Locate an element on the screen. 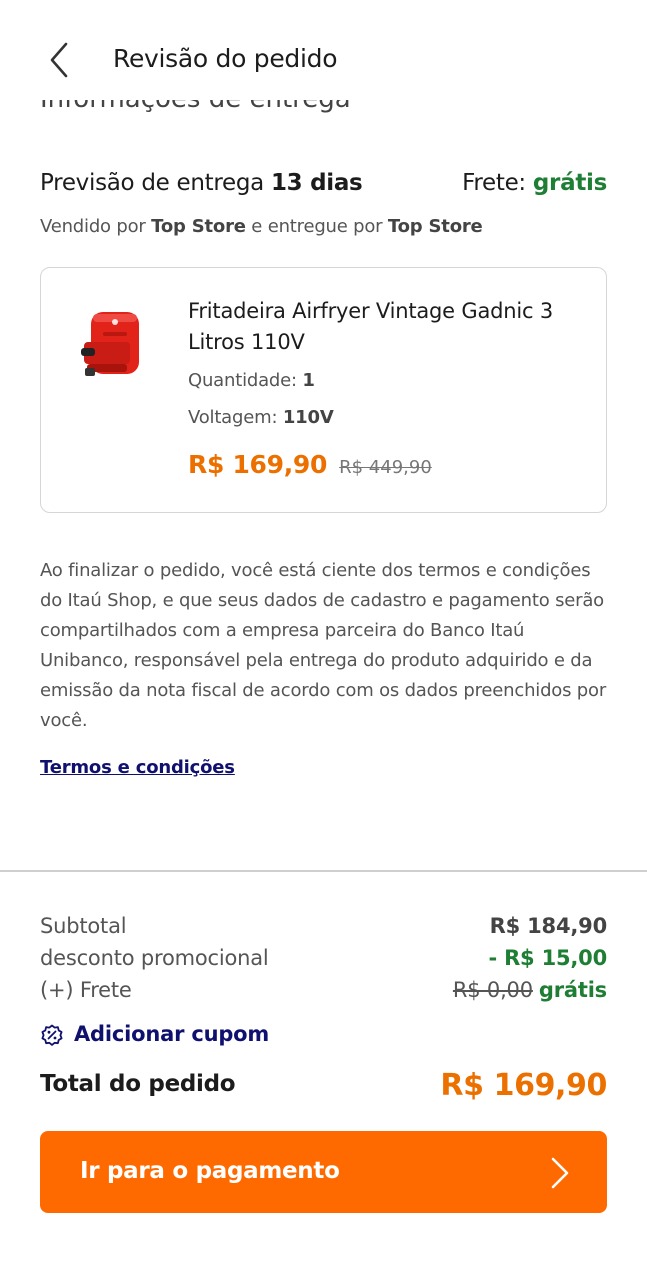  add-coupon-label: Adicionar cupom is located at coordinates (172, 1034).